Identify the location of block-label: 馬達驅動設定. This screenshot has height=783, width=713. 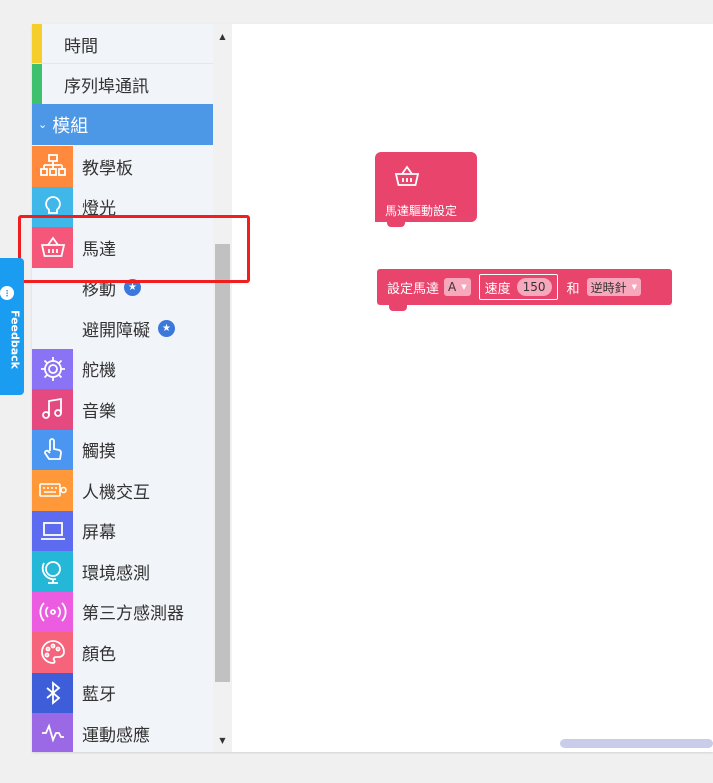
(421, 211).